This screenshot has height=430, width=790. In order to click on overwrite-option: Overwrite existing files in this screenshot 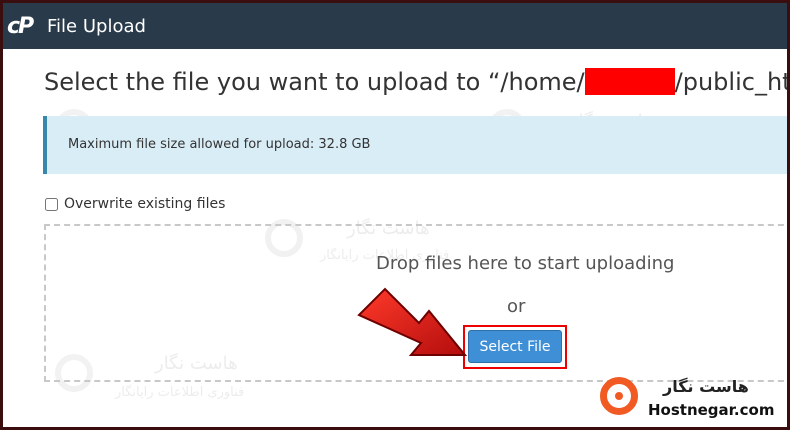, I will do `click(134, 204)`.